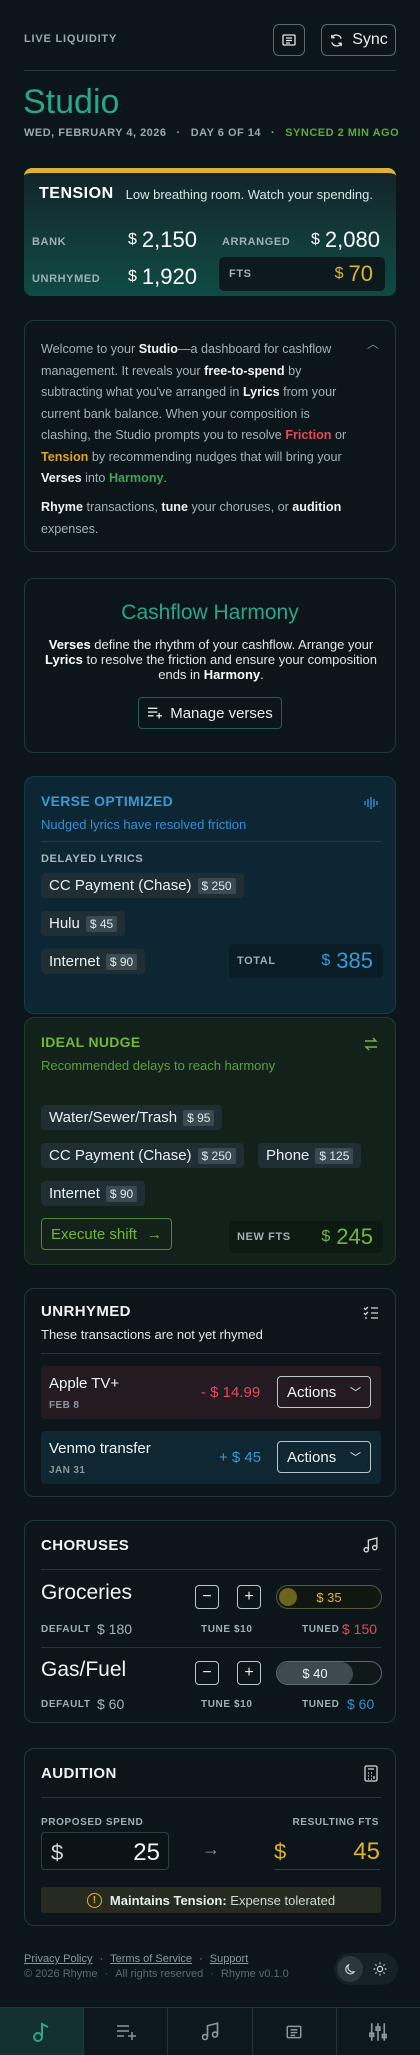  What do you see at coordinates (289, 40) in the screenshot?
I see `receipt-button` at bounding box center [289, 40].